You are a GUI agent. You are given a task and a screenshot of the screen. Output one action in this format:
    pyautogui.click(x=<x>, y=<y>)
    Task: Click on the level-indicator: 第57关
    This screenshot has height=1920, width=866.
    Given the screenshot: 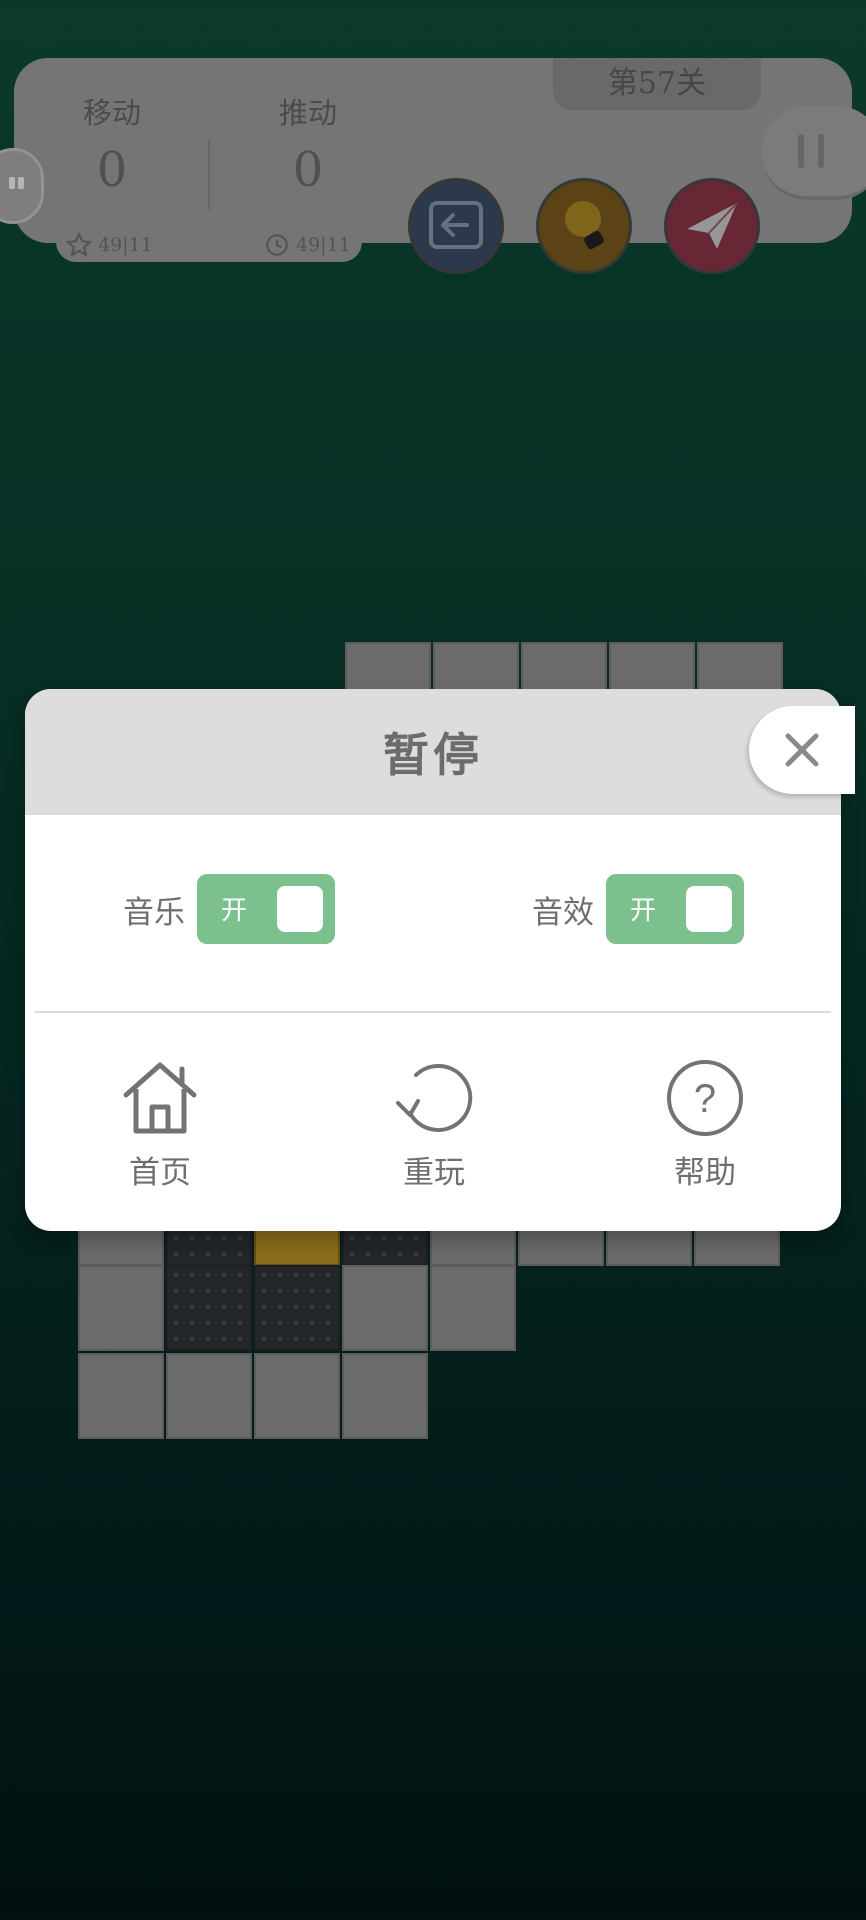 What is the action you would take?
    pyautogui.click(x=657, y=84)
    